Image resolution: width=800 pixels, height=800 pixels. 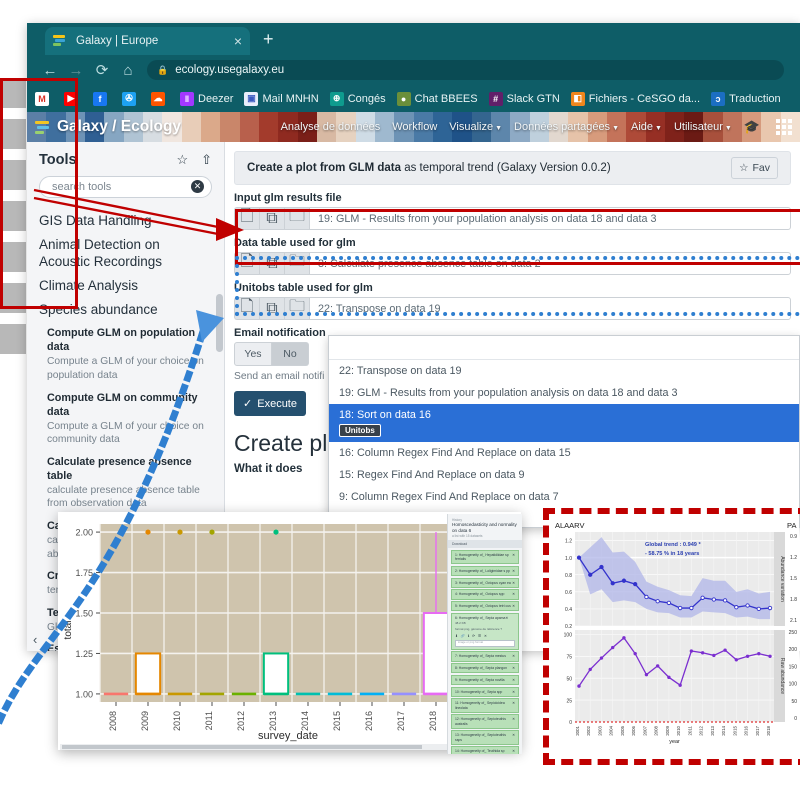 I want to click on tool-section-header: Climate Analysis, so click(x=125, y=286).